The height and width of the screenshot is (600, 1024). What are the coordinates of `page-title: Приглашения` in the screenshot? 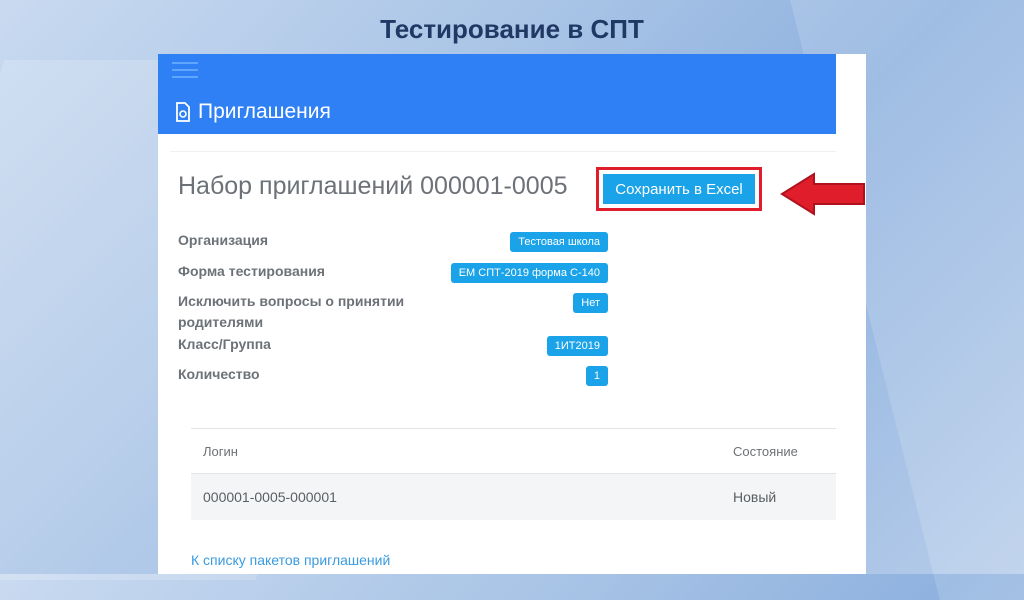 It's located at (252, 112).